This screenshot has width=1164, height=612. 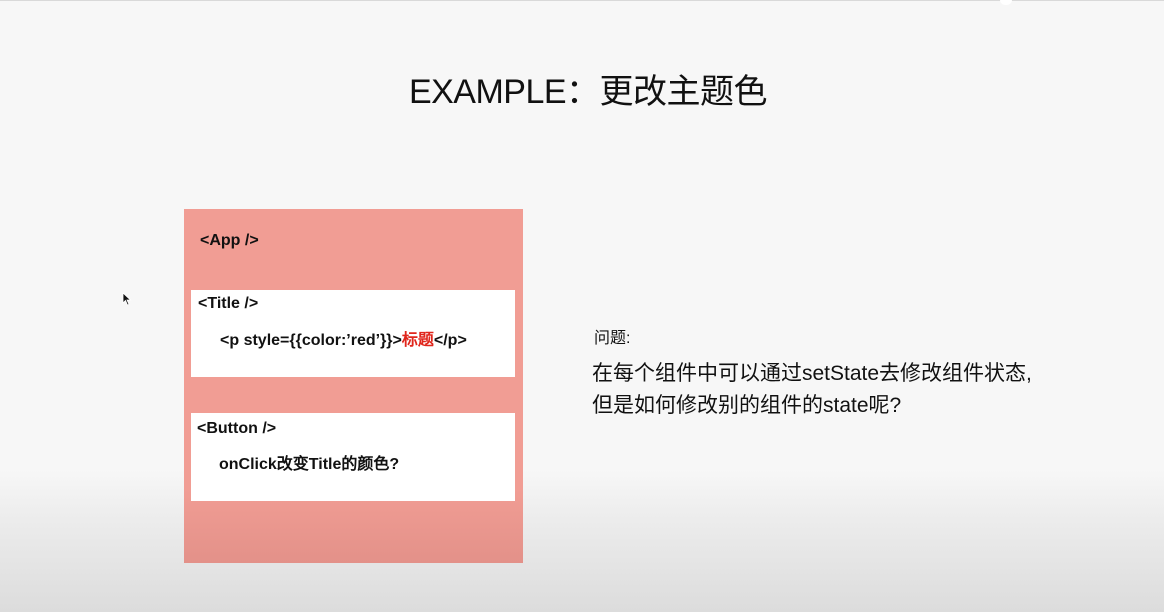 What do you see at coordinates (417, 340) in the screenshot?
I see `title-code-highlight: 标题` at bounding box center [417, 340].